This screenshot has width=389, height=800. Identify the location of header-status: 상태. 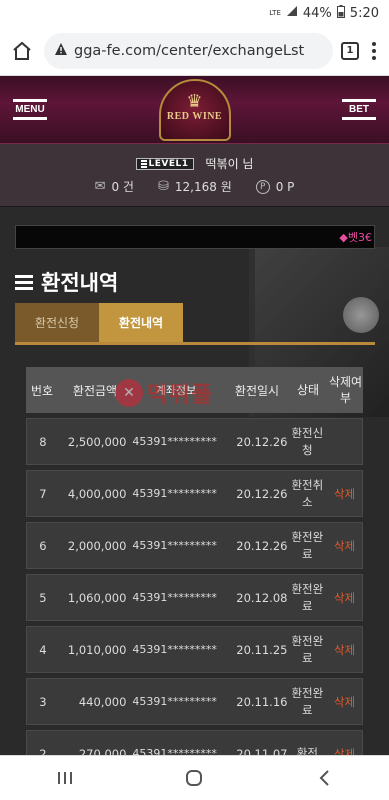
(308, 389).